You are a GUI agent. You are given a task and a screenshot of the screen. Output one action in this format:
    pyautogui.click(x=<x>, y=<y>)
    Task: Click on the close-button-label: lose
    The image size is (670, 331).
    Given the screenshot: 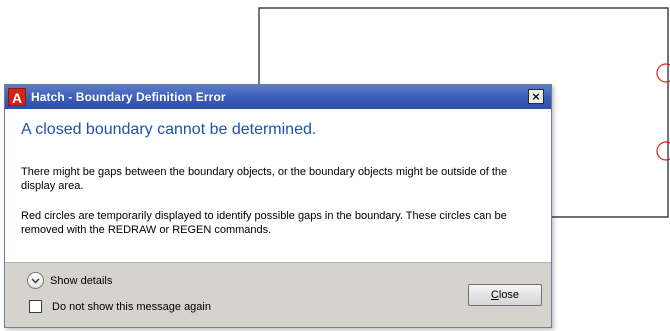 What is the action you would take?
    pyautogui.click(x=509, y=295)
    